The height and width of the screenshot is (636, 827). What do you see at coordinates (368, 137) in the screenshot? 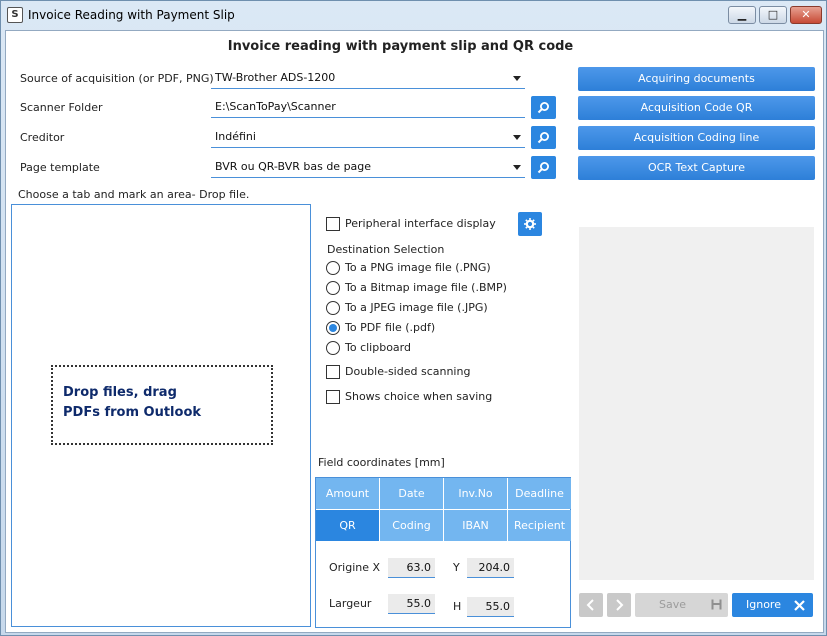
I see `creditor-select: Indéfini` at bounding box center [368, 137].